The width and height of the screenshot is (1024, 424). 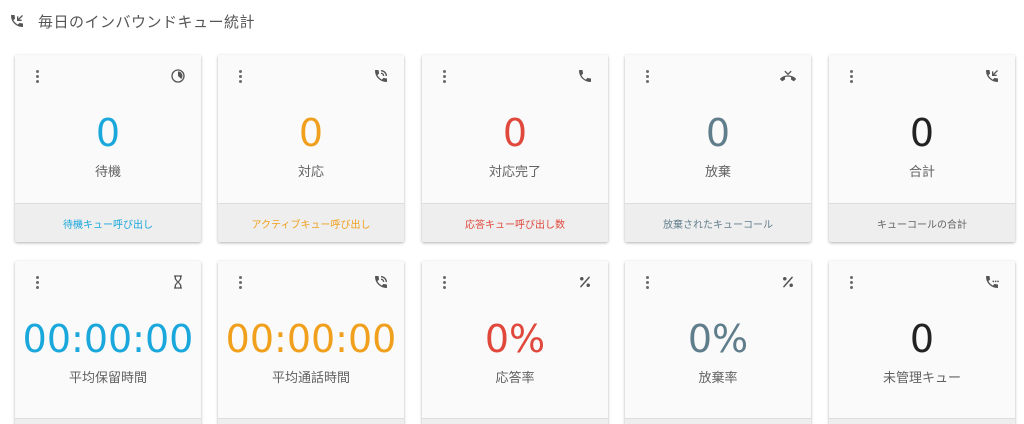 What do you see at coordinates (921, 378) in the screenshot?
I see `stat-label: 未管理キュー` at bounding box center [921, 378].